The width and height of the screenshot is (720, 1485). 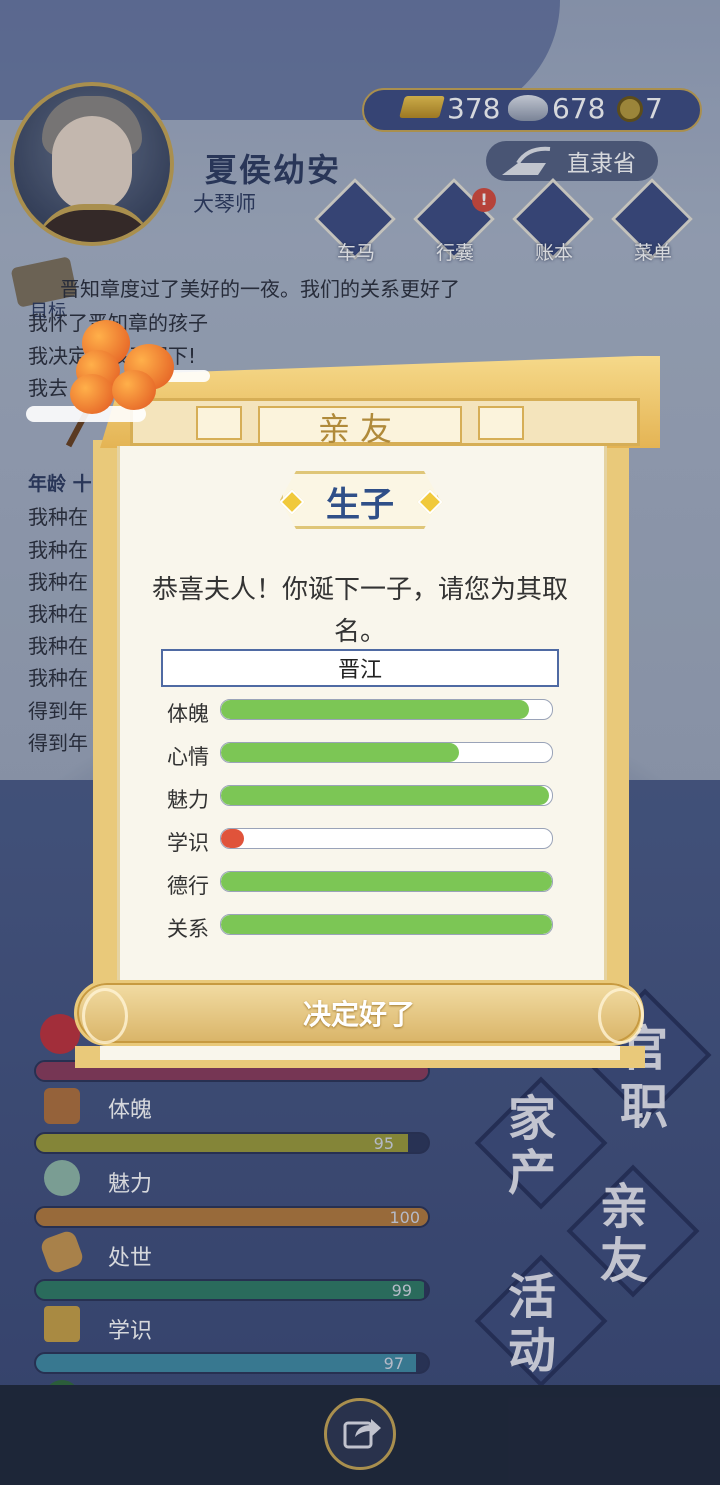 I want to click on attr-label: 学识, so click(x=188, y=843).